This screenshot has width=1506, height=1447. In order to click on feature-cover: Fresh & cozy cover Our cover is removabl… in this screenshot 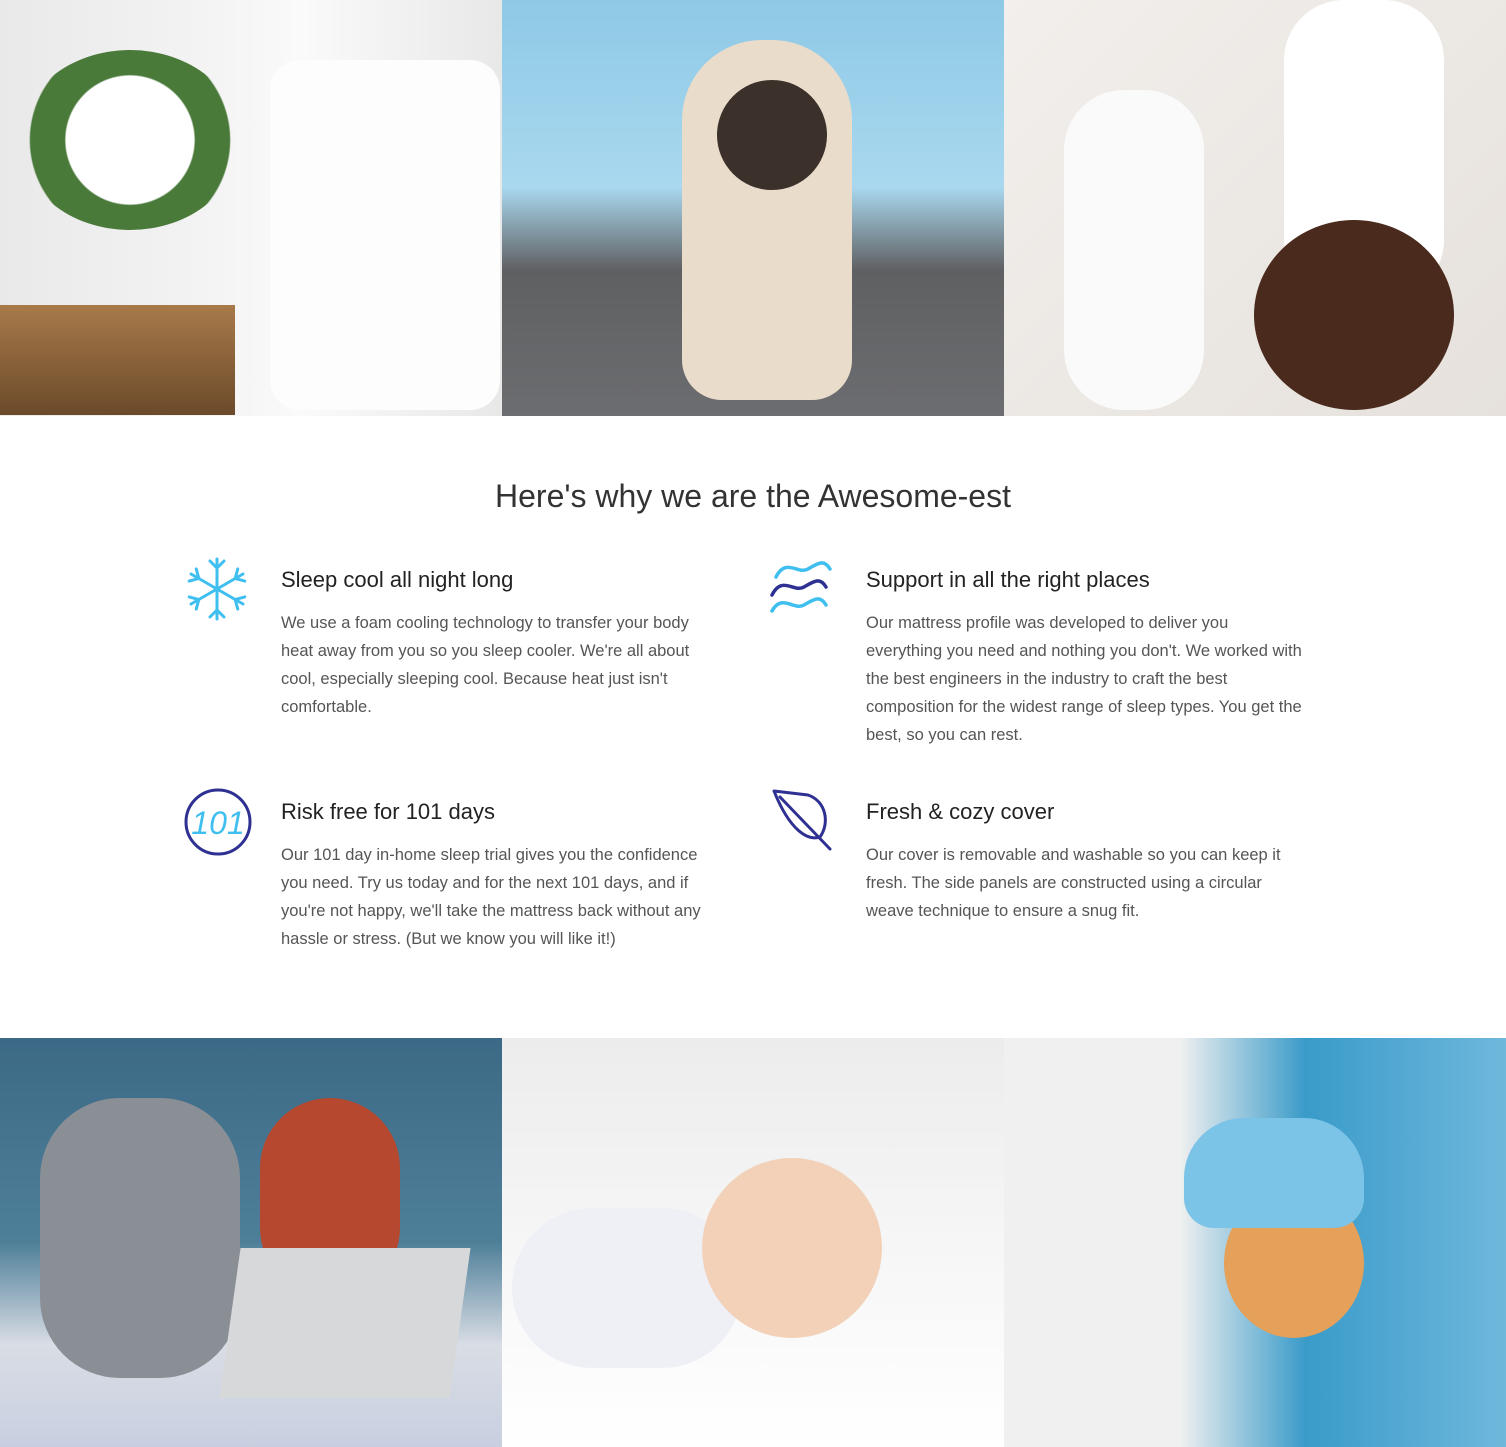, I will do `click(1039, 857)`.